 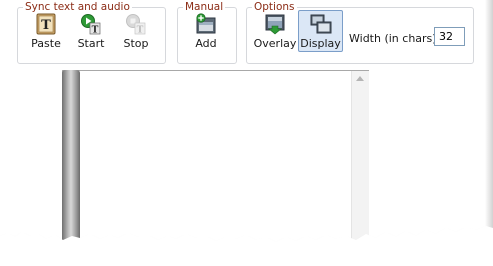 I want to click on overlay-button: Overlay, so click(x=275, y=31).